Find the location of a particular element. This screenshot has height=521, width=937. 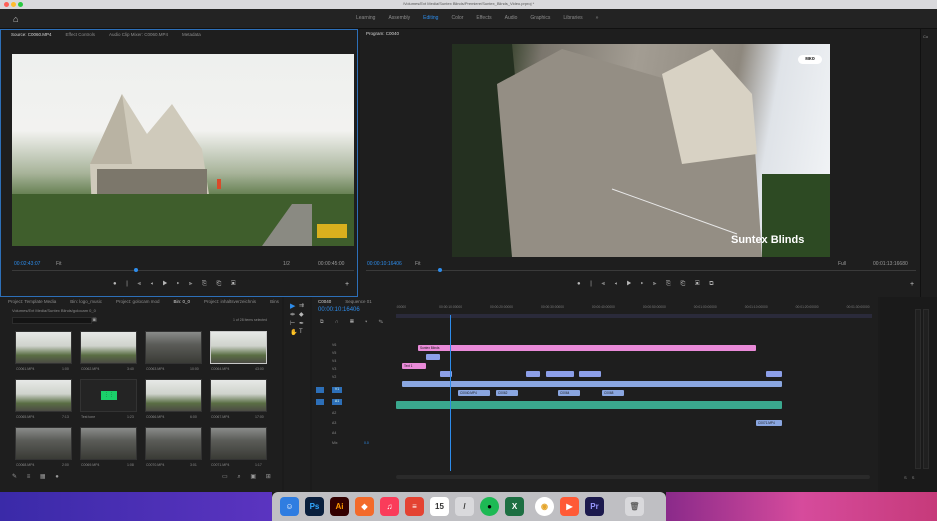

text-clip: Text 1 is located at coordinates (414, 366).